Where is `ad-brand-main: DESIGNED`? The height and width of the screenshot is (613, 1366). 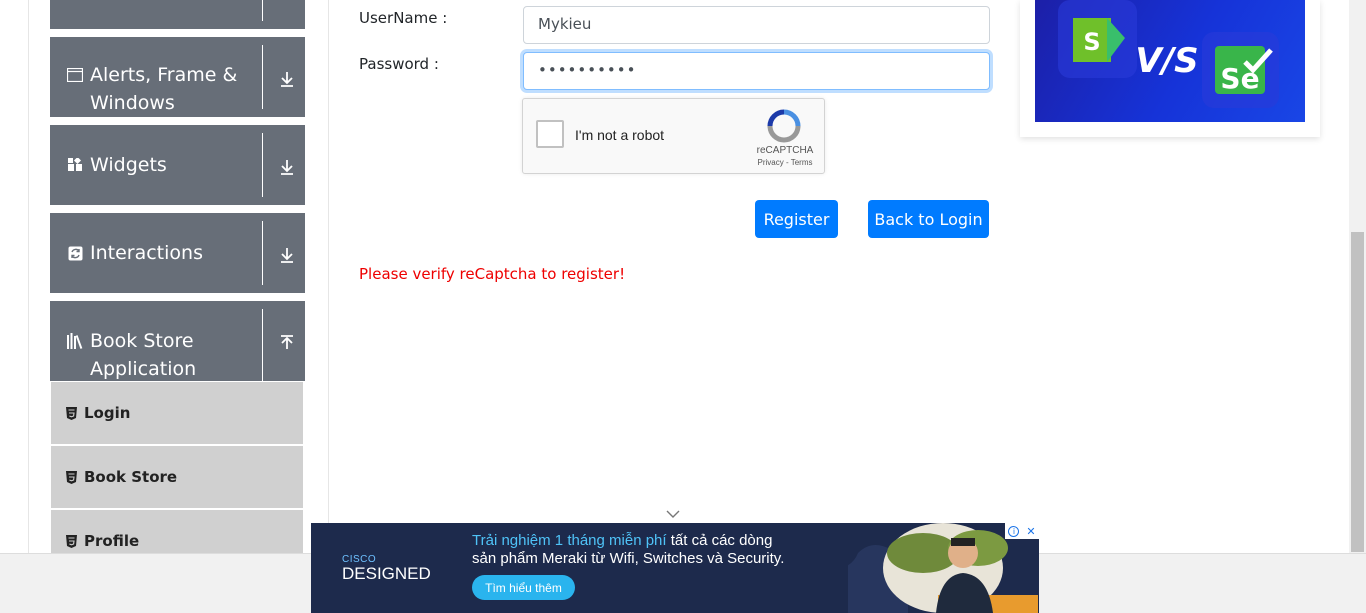 ad-brand-main: DESIGNED is located at coordinates (386, 573).